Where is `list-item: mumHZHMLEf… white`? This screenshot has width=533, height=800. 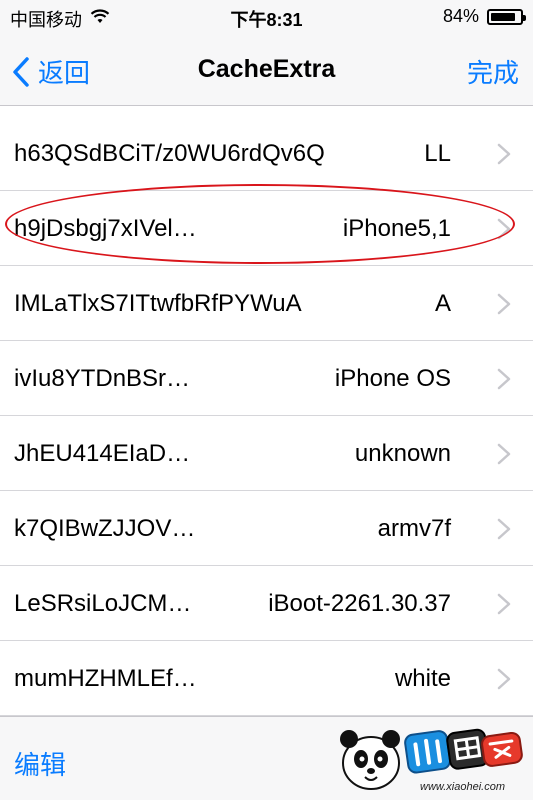 list-item: mumHZHMLEf… white is located at coordinates (266, 678).